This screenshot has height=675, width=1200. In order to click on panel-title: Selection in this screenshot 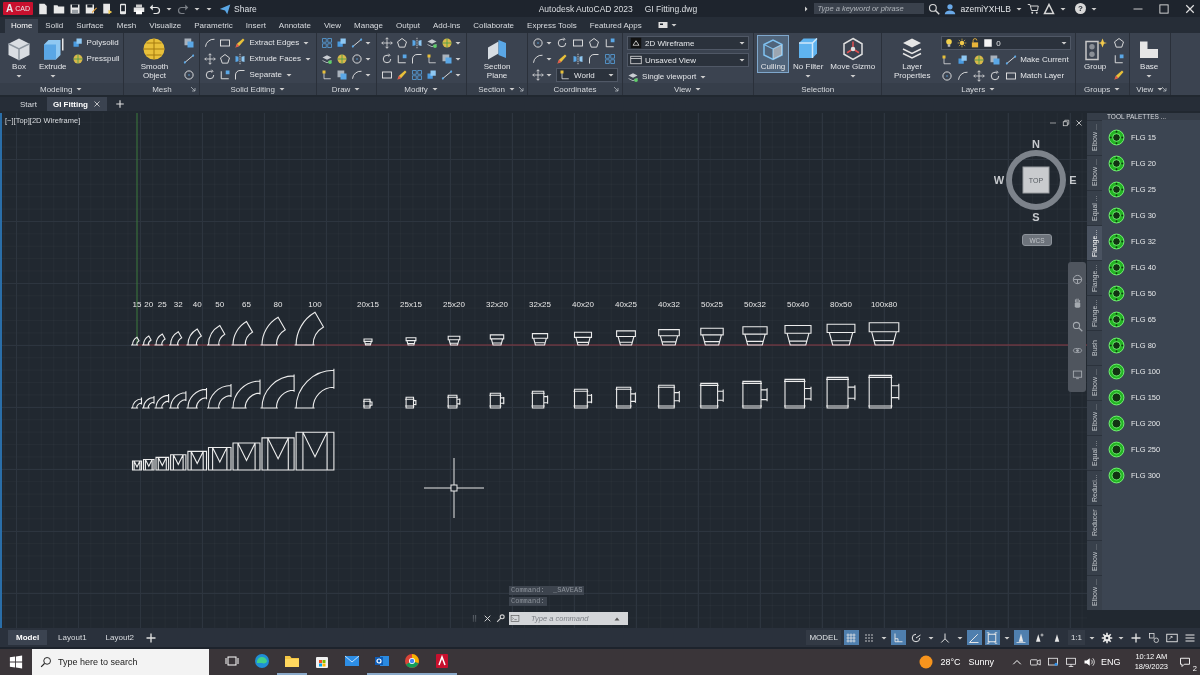, I will do `click(818, 89)`.